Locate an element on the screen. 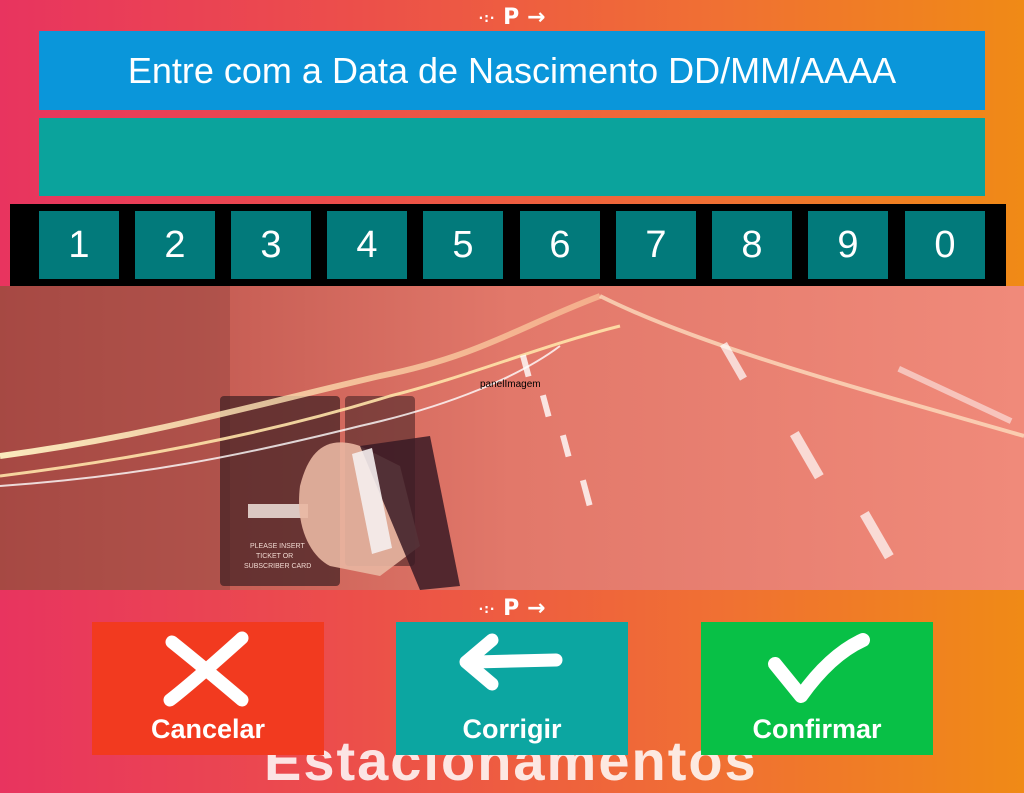  correct-label: Corrigir is located at coordinates (512, 729).